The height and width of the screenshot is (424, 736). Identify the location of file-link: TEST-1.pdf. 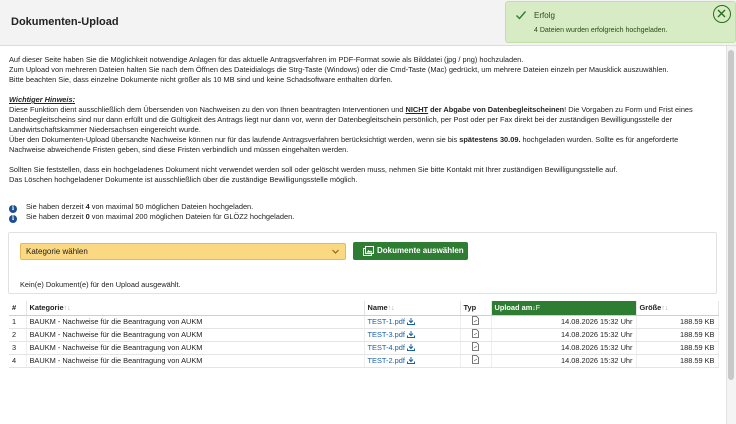
(386, 321).